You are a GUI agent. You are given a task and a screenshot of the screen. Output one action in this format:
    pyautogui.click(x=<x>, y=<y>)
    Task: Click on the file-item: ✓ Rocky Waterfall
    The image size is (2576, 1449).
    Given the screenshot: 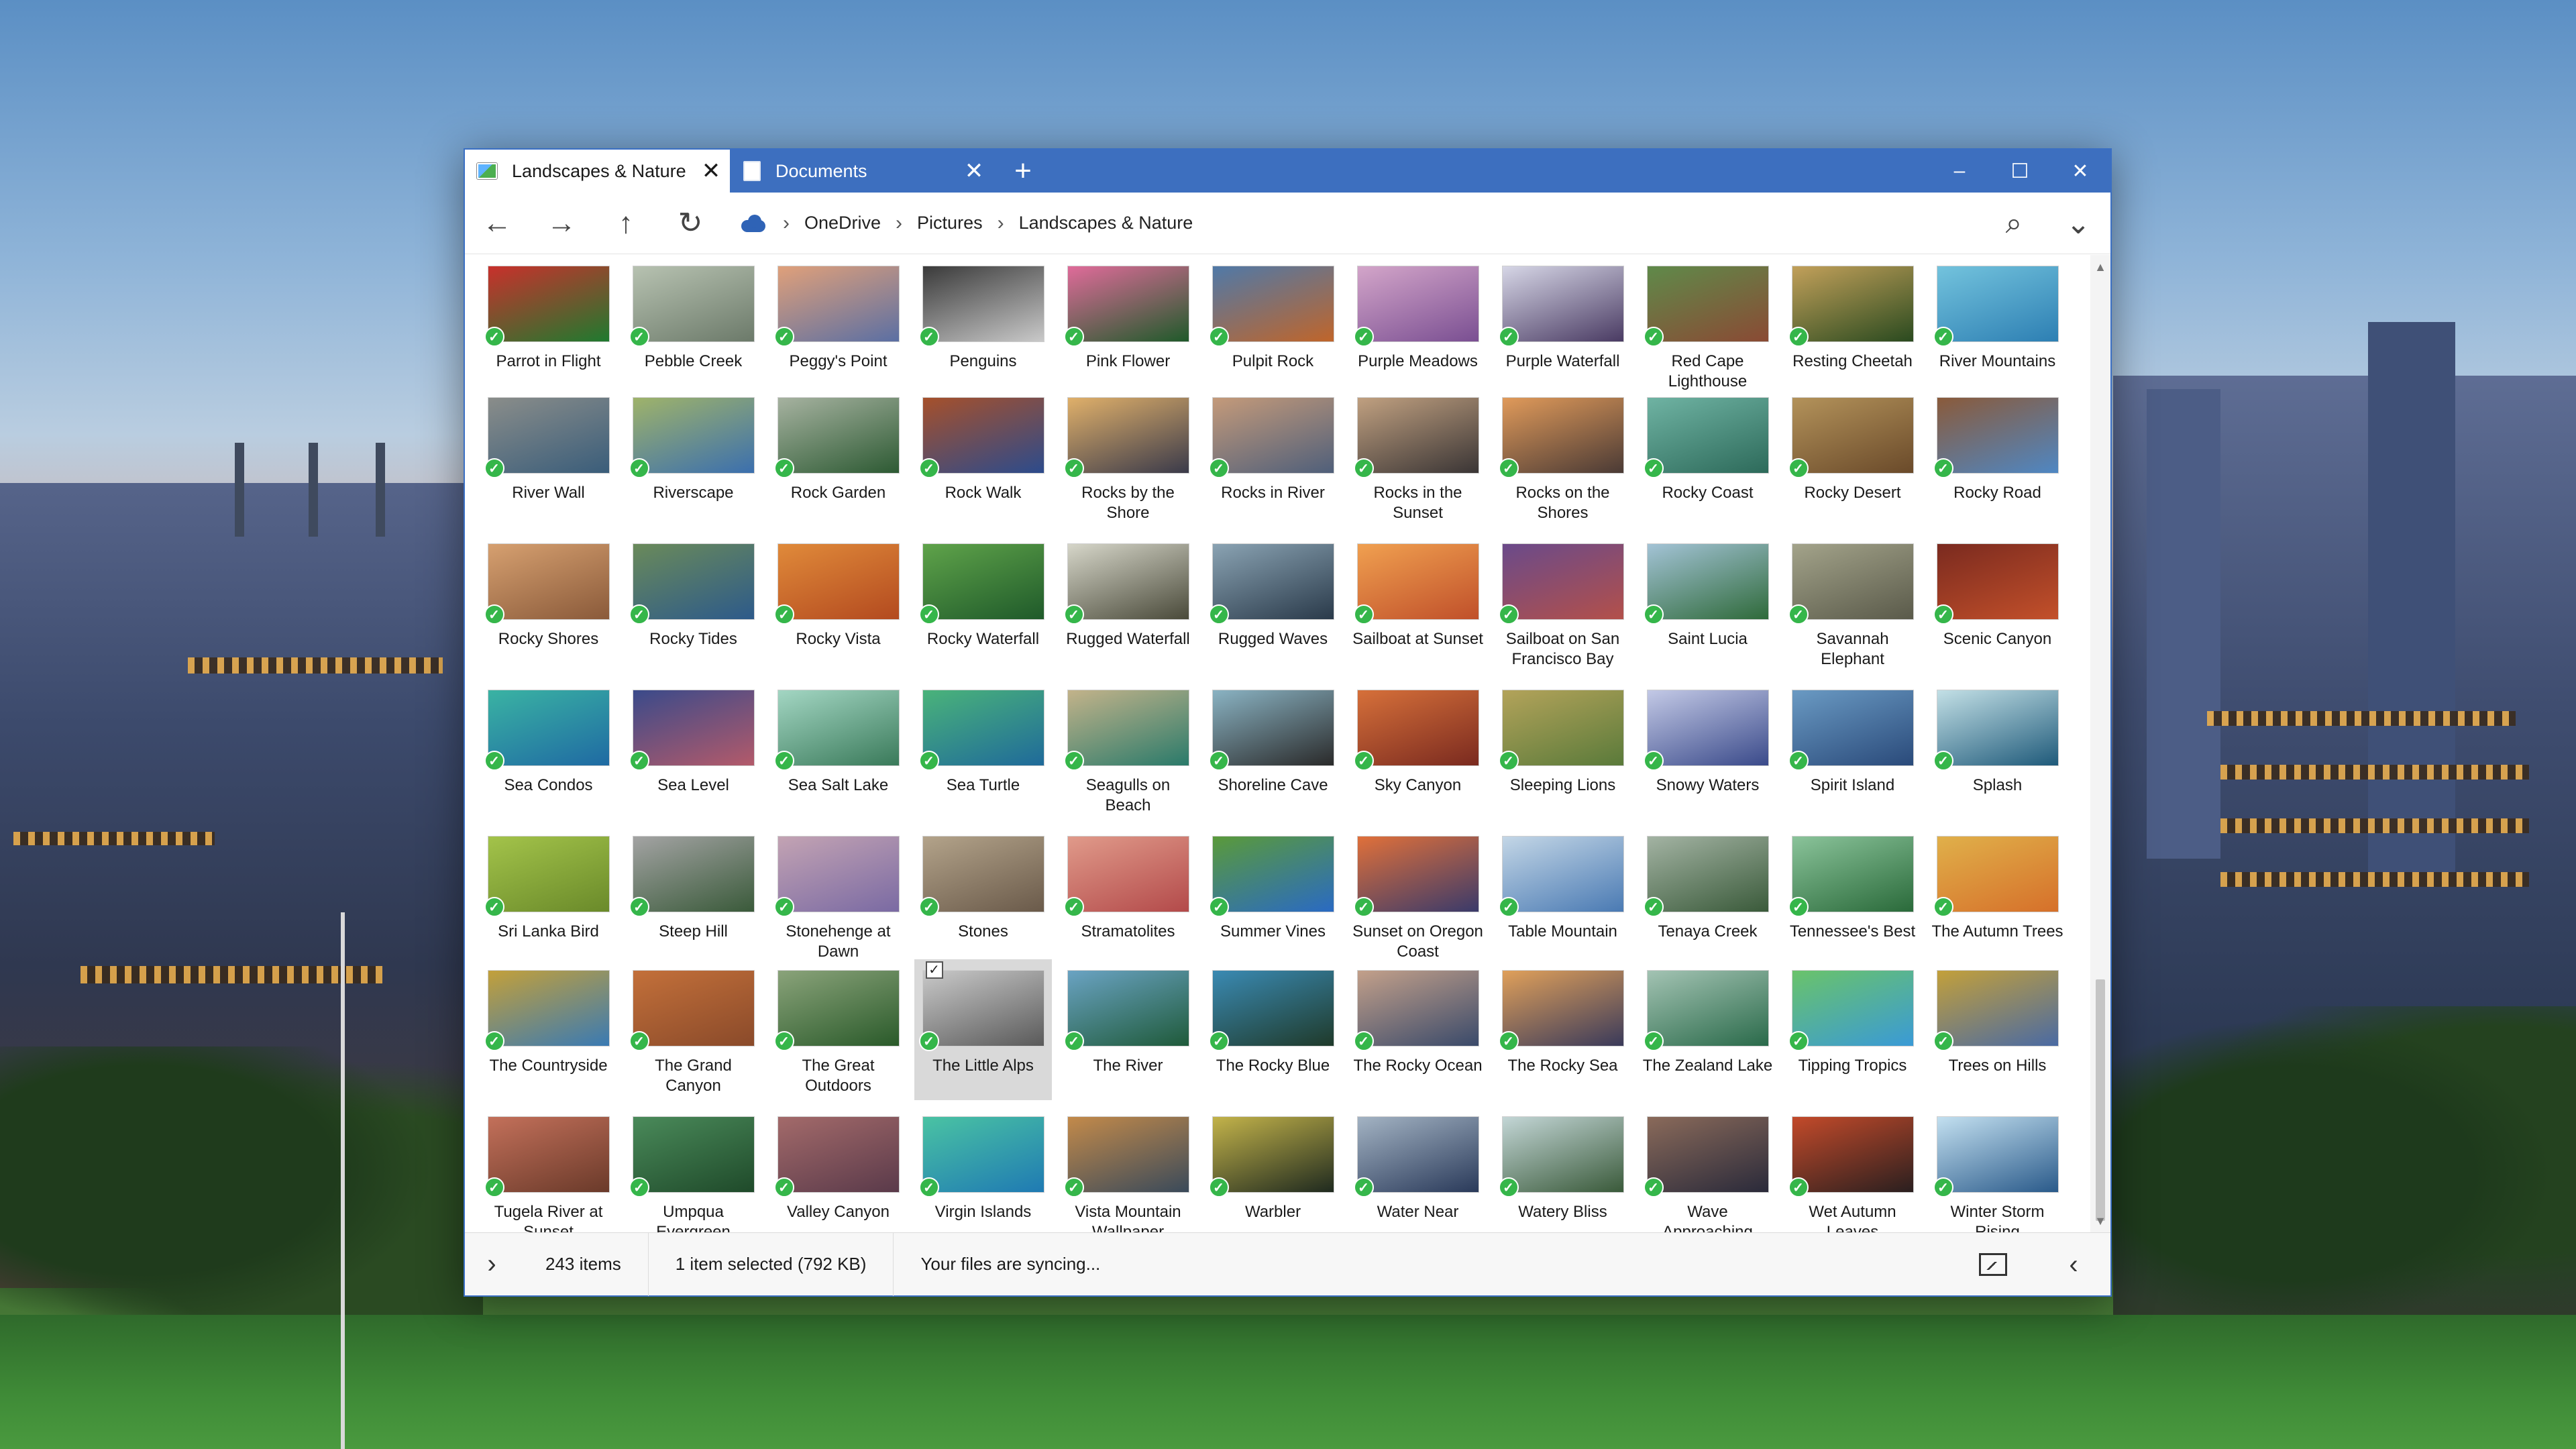 What is the action you would take?
    pyautogui.click(x=983, y=603)
    